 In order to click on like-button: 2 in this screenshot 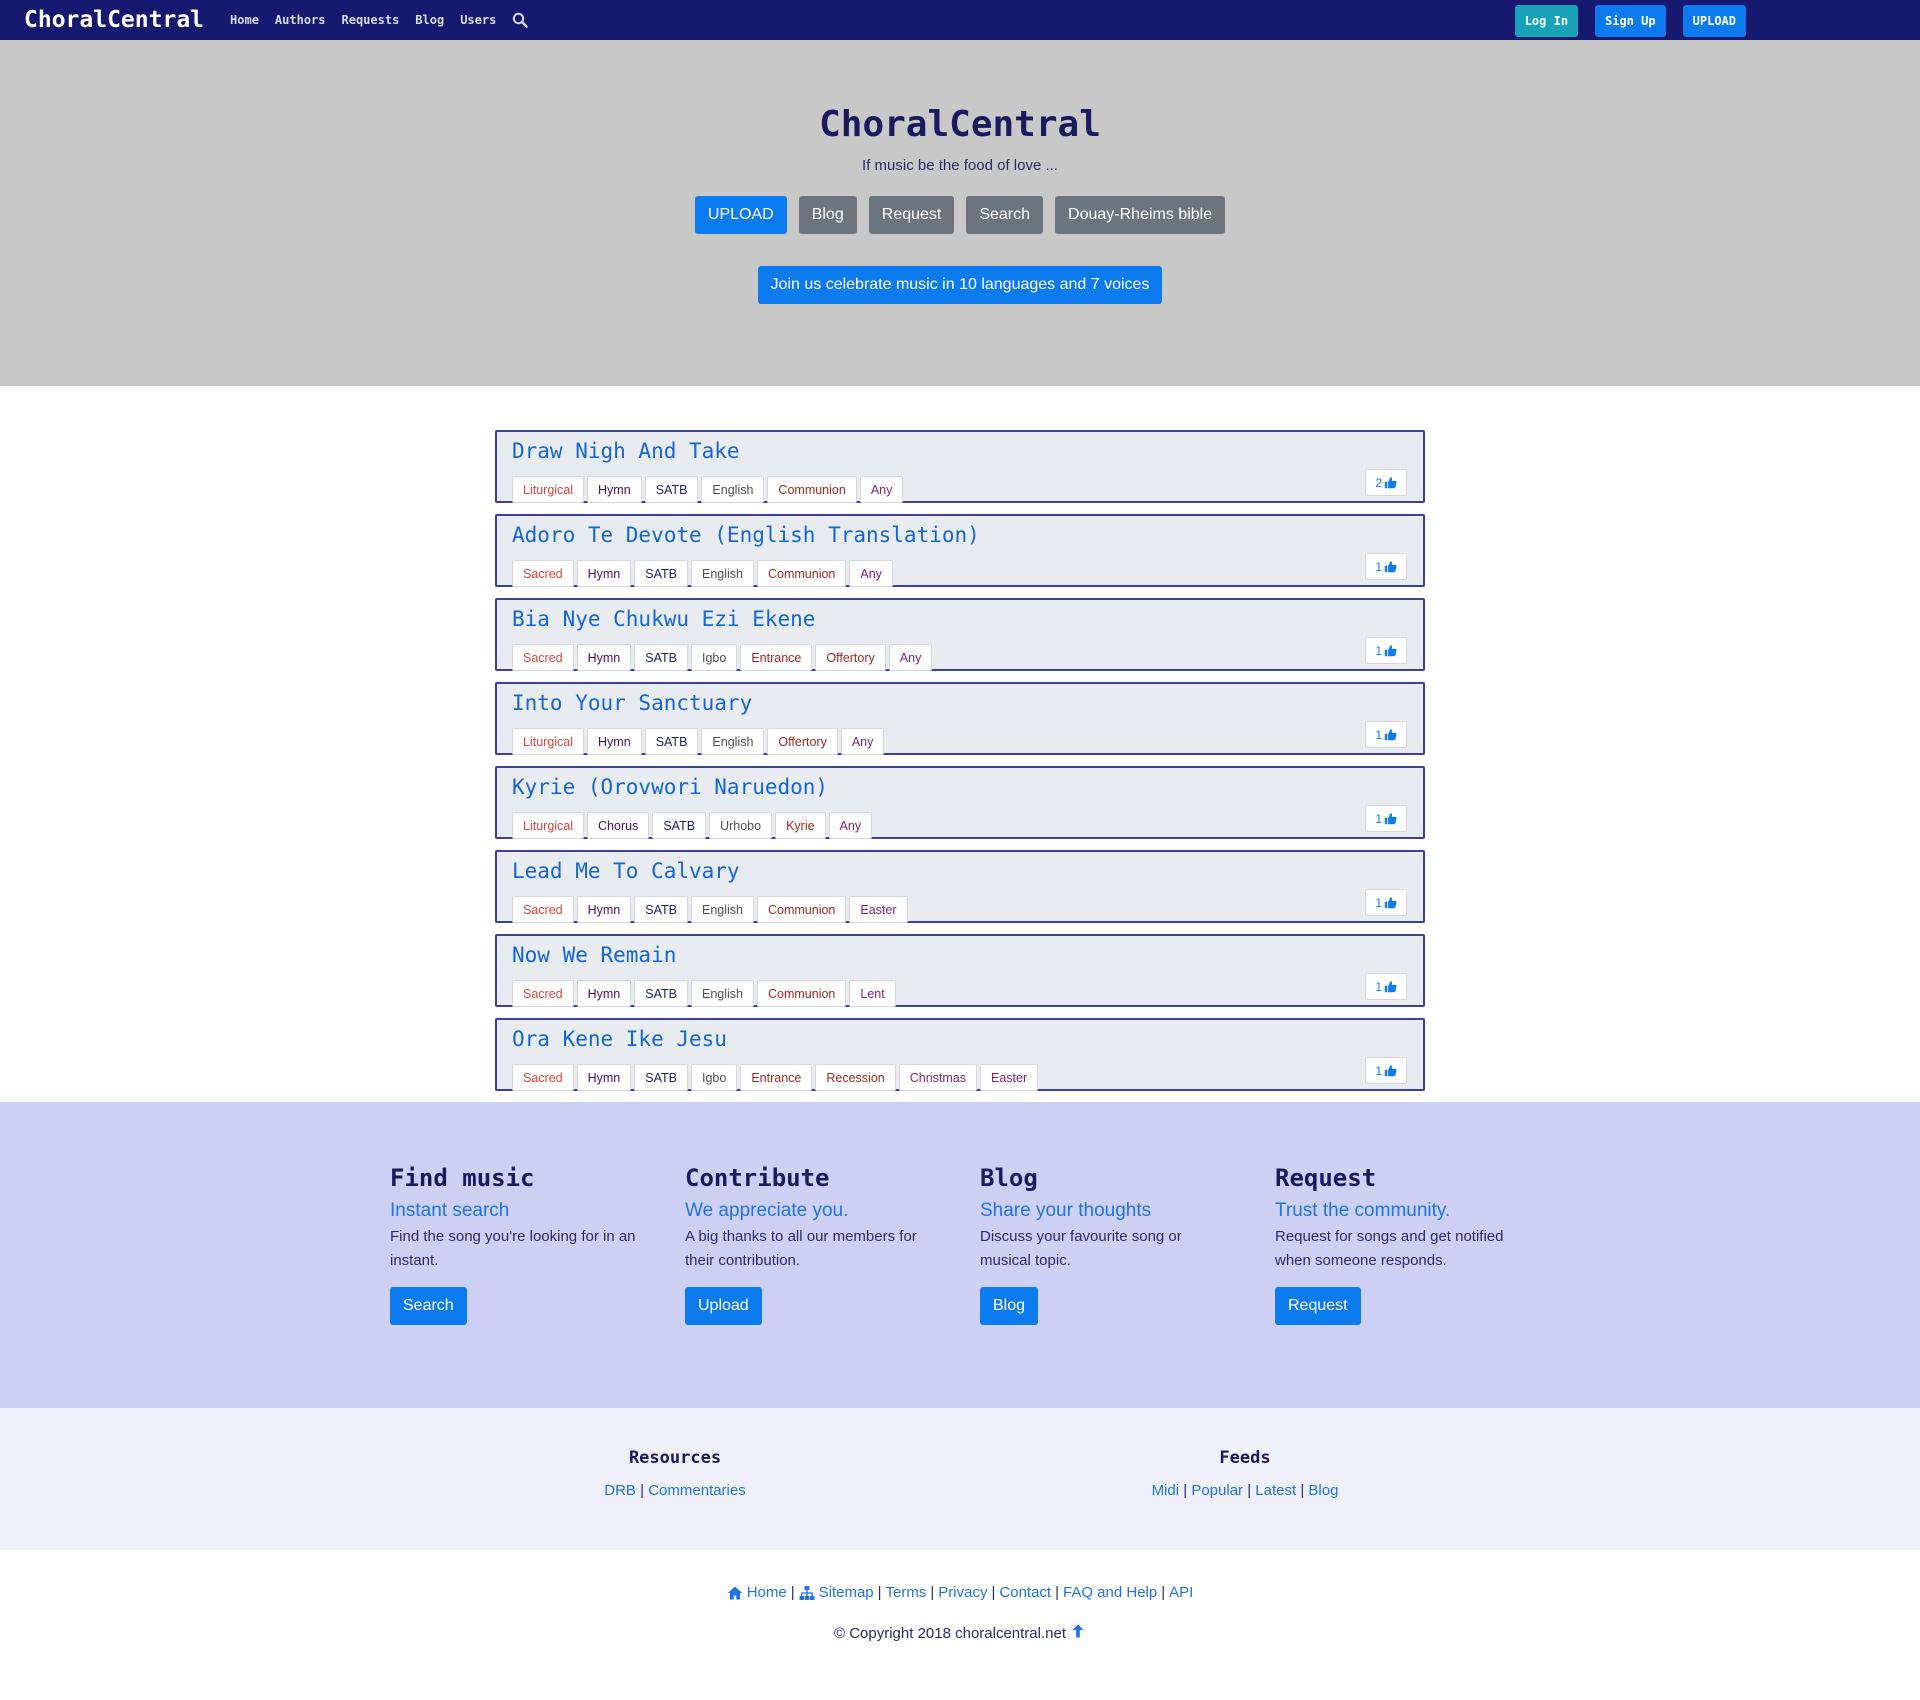, I will do `click(1386, 482)`.